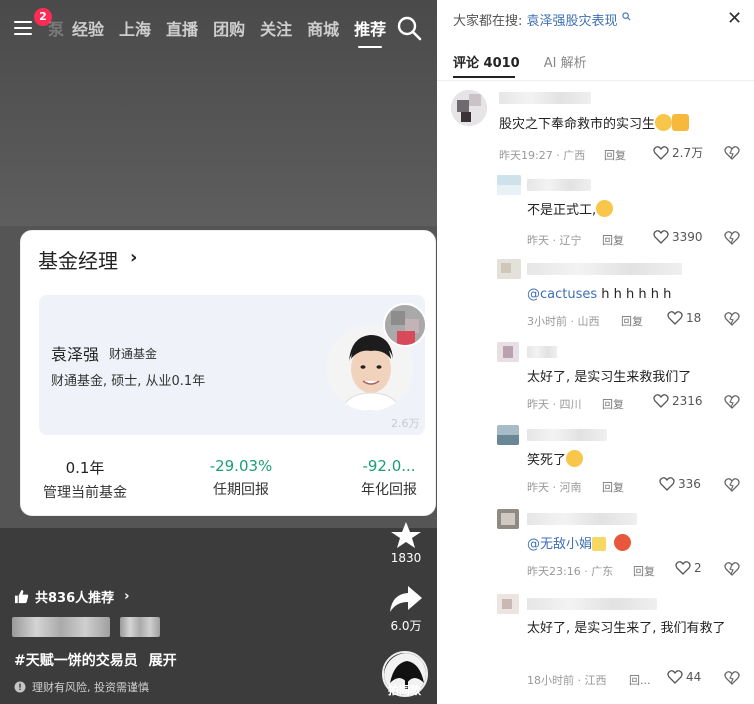  I want to click on manager-profile: 袁泽强 财通基金 财通基金, 硕士, 从业0.1年, so click(232, 365).